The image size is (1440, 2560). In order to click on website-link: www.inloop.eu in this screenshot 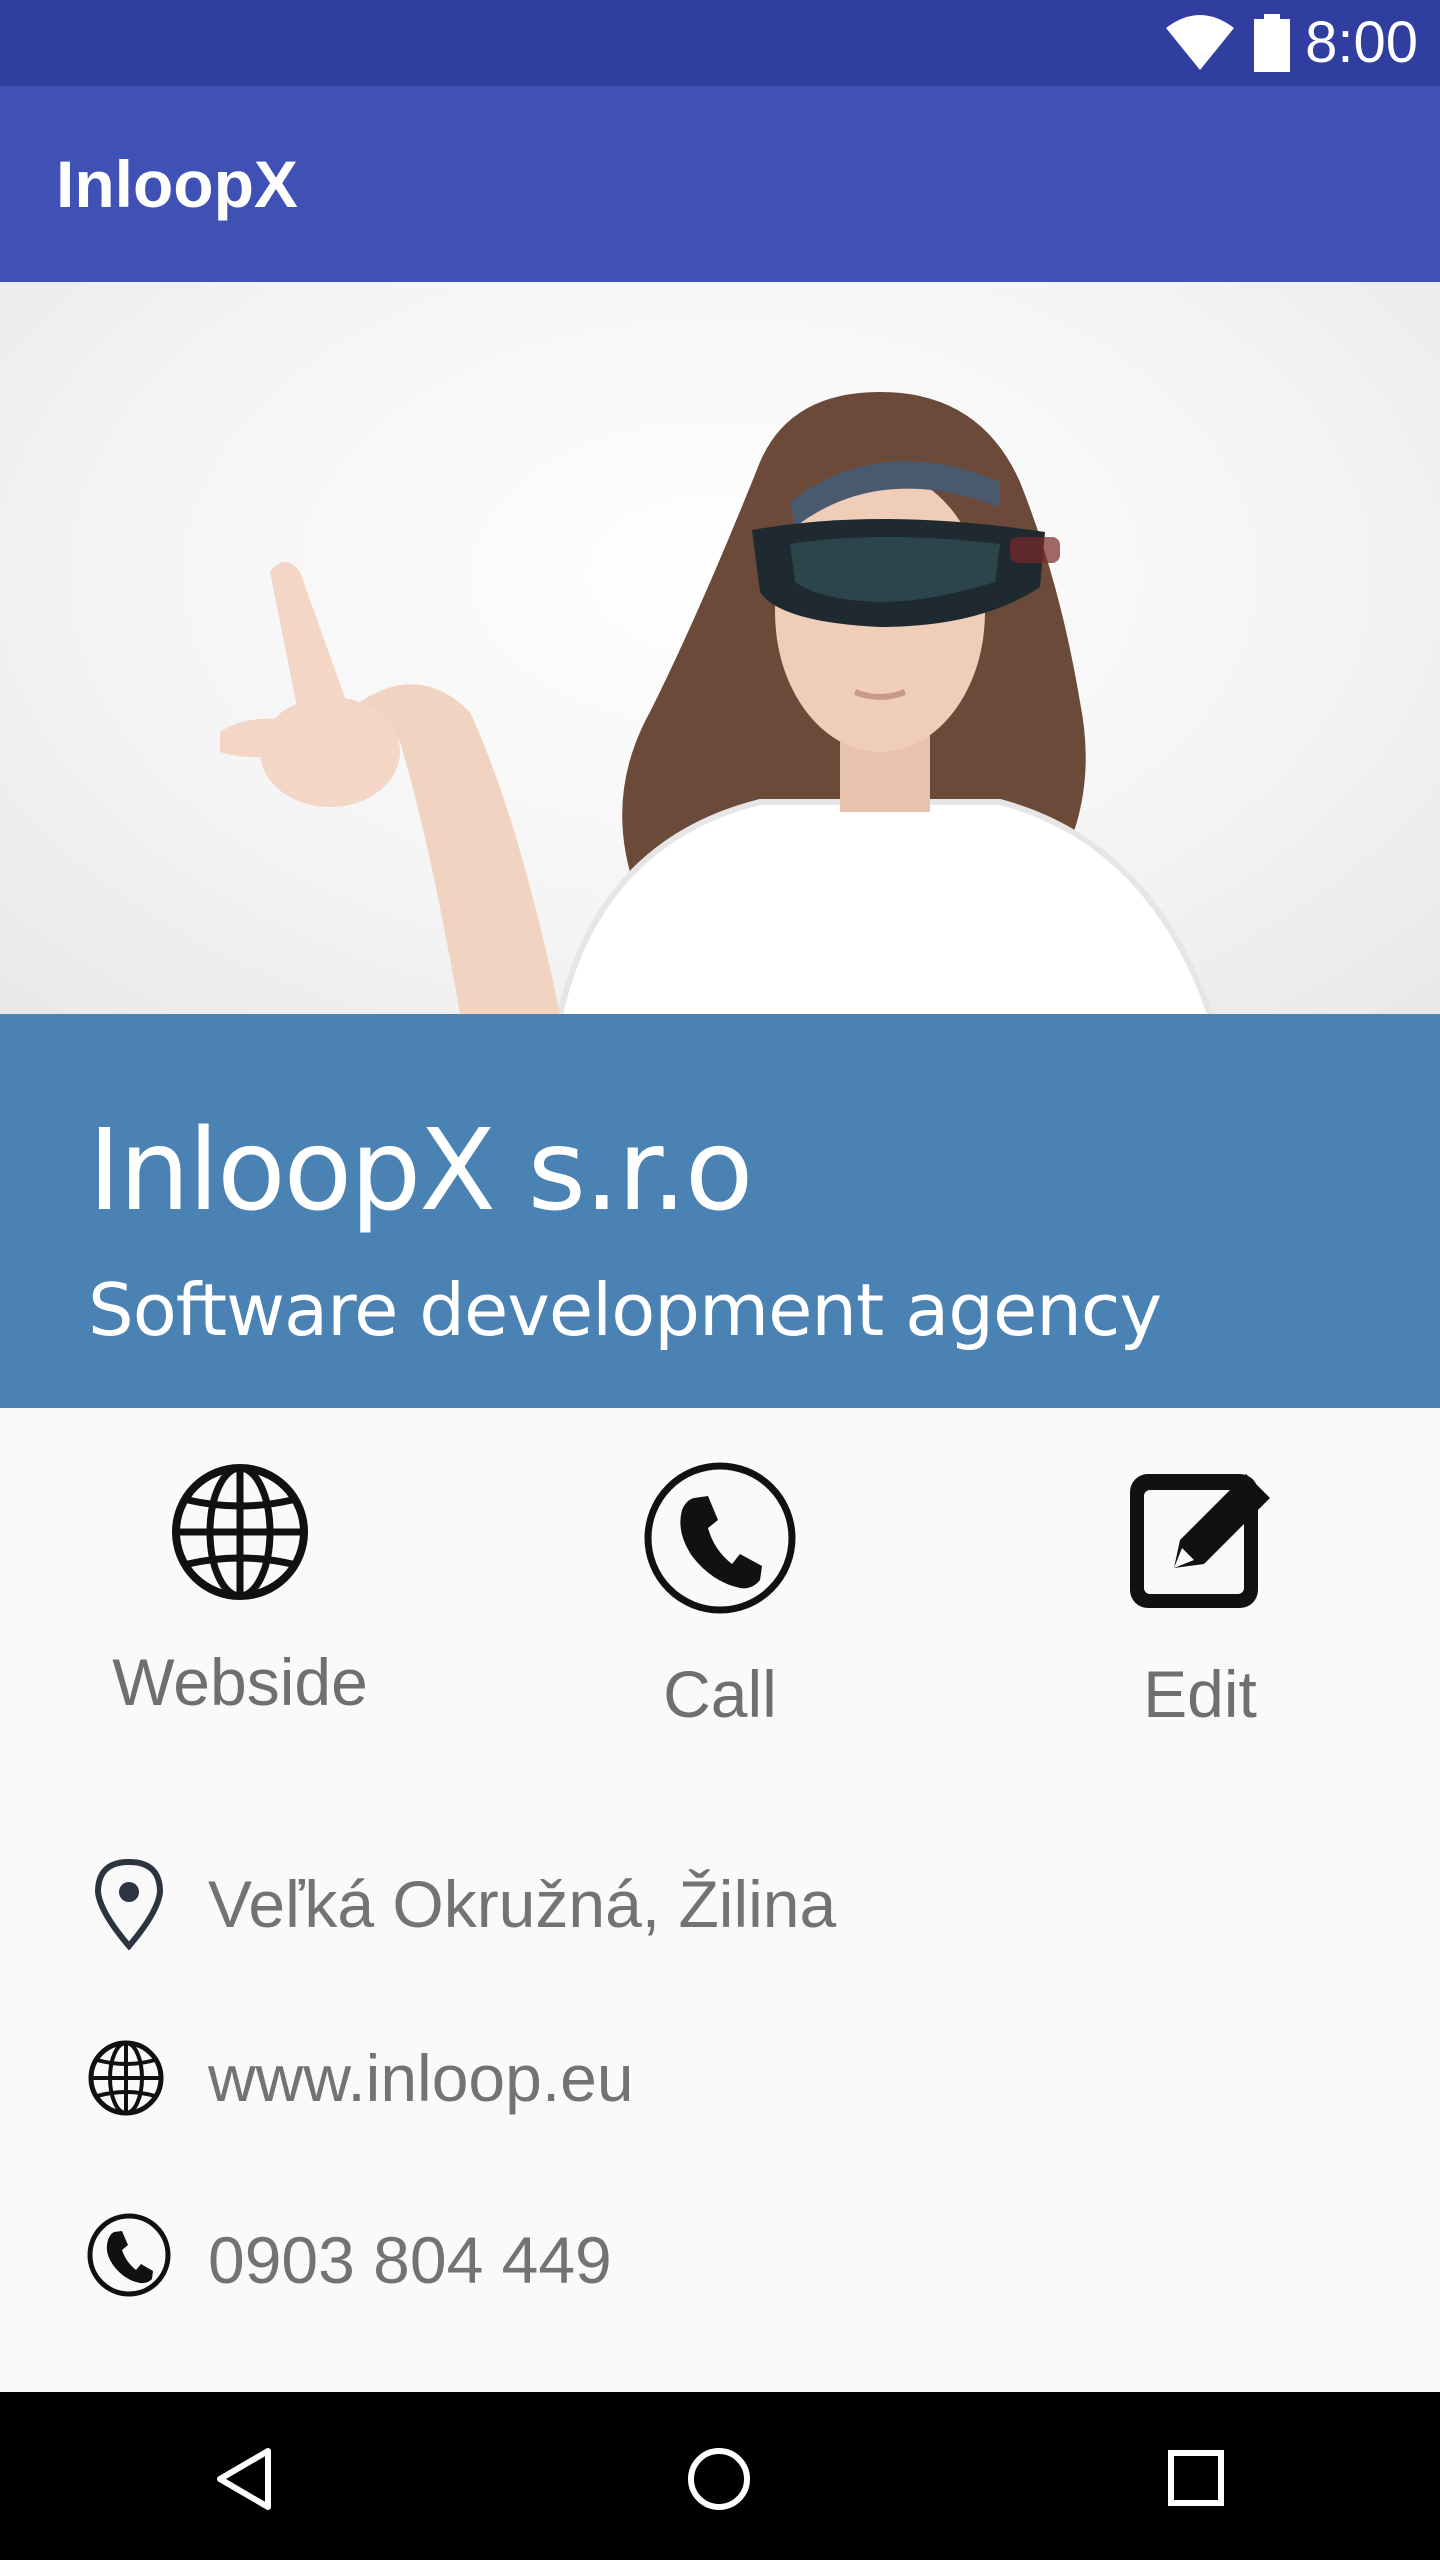, I will do `click(421, 2078)`.